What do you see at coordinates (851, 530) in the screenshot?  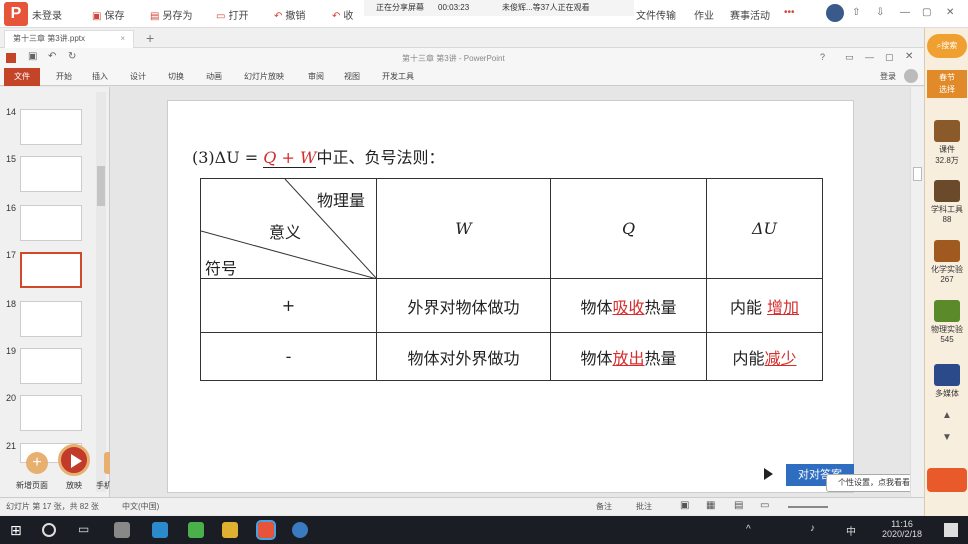 I see `ime-indicator: 中` at bounding box center [851, 530].